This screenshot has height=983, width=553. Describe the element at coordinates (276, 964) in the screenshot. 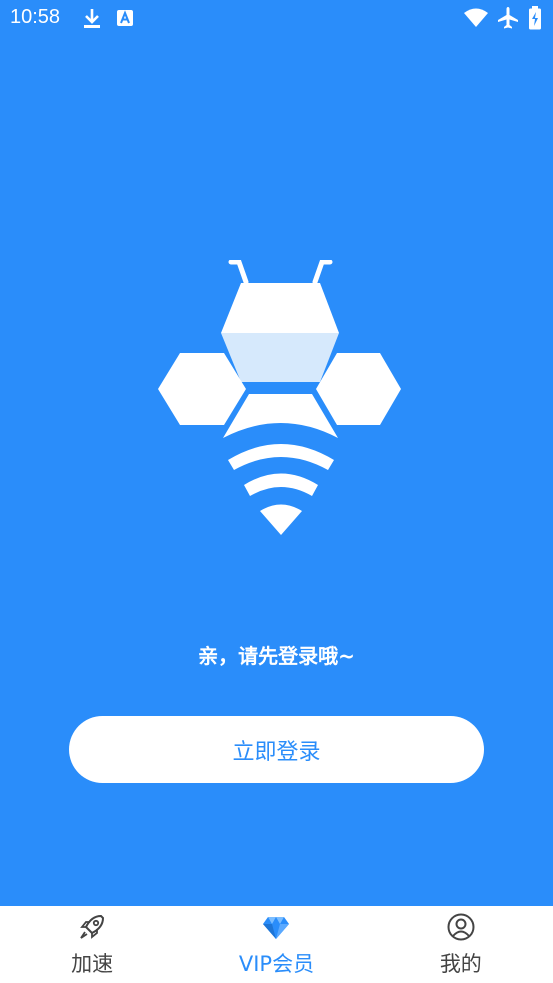

I see `nav-label-vip: VIP会员` at that location.